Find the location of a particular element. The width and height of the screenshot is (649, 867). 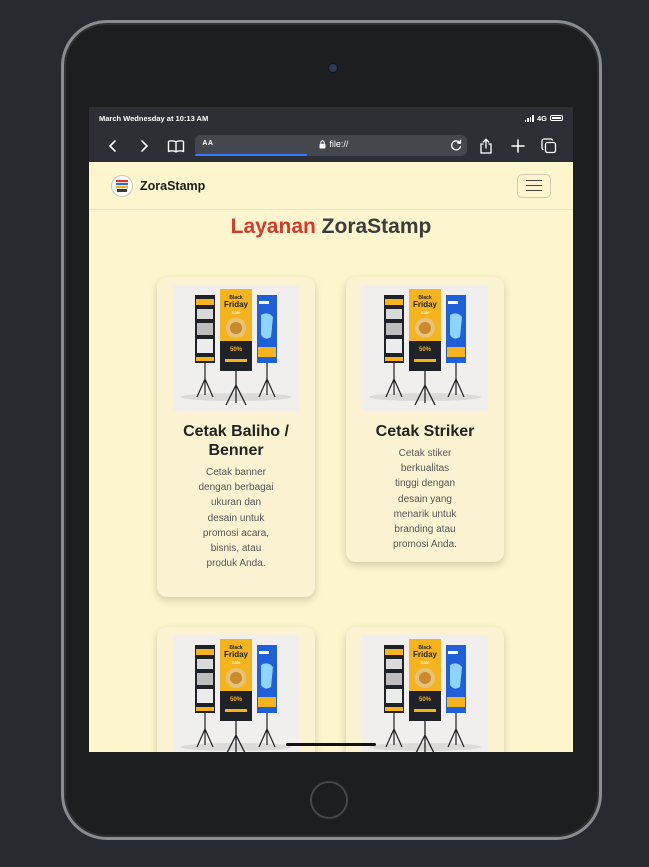

url-text: file:// is located at coordinates (339, 144).